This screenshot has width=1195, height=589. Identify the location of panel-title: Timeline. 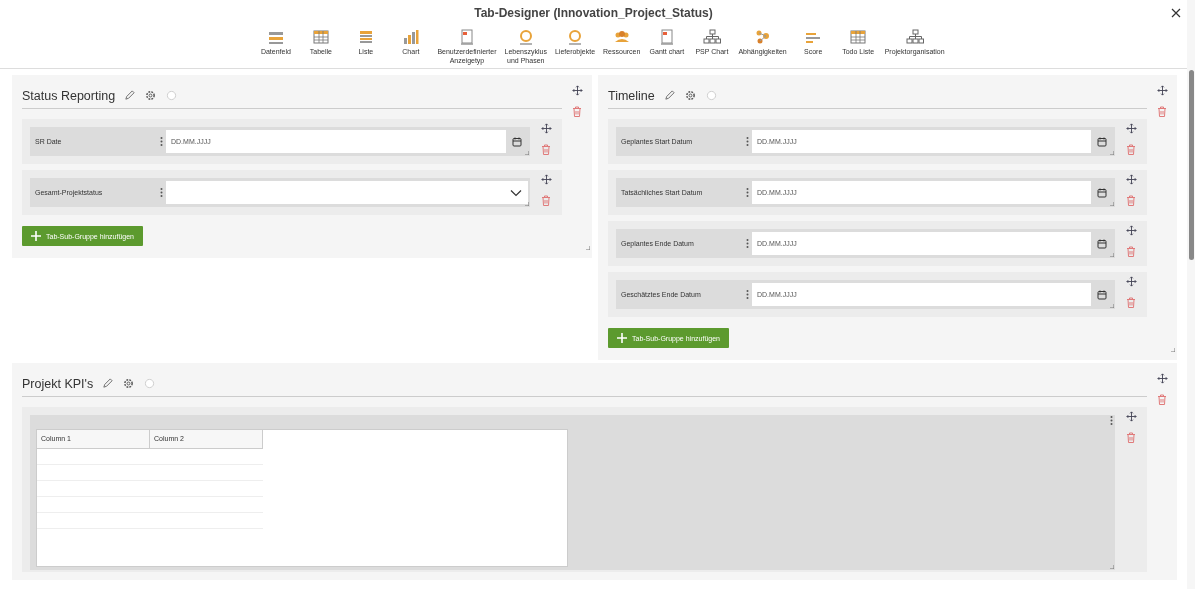
(631, 95).